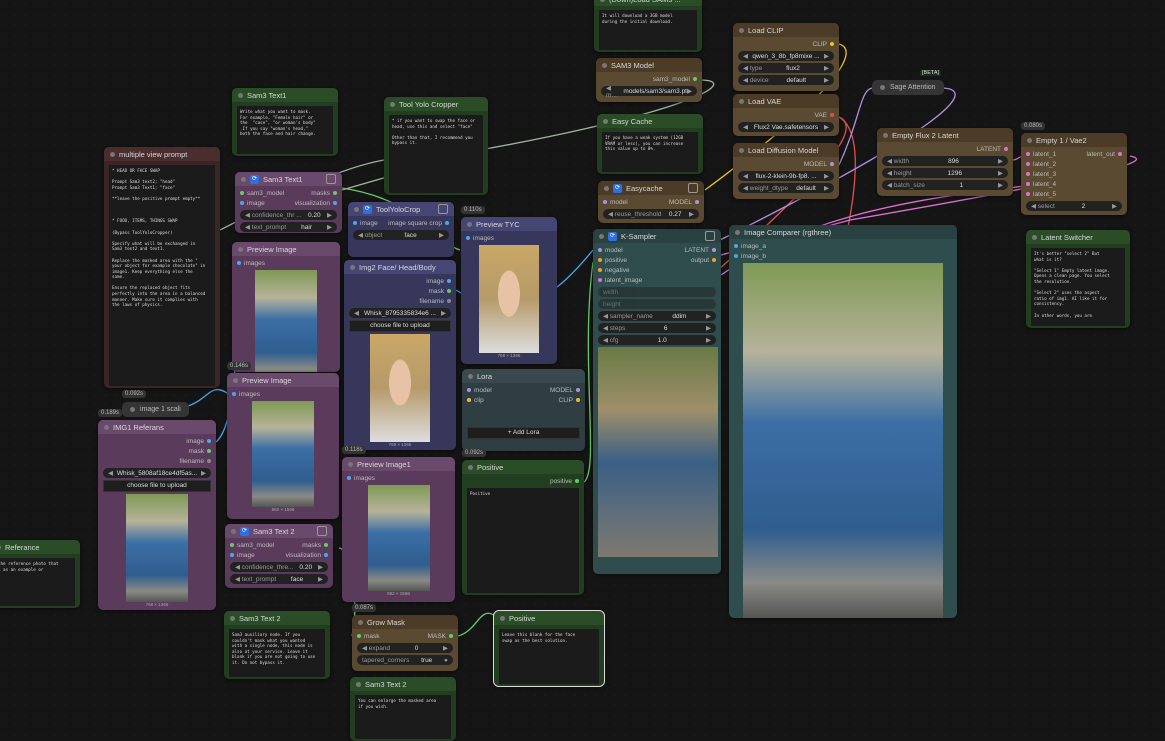 The width and height of the screenshot is (1165, 741). What do you see at coordinates (252, 203) in the screenshot?
I see `input-slot: image` at bounding box center [252, 203].